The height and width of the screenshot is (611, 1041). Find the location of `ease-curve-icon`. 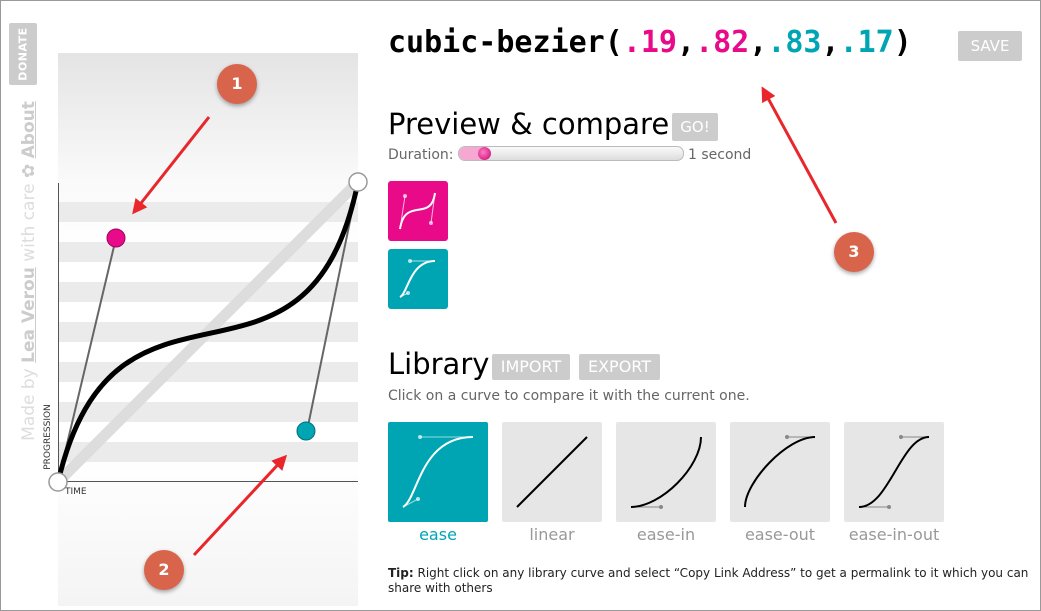

ease-curve-icon is located at coordinates (438, 471).